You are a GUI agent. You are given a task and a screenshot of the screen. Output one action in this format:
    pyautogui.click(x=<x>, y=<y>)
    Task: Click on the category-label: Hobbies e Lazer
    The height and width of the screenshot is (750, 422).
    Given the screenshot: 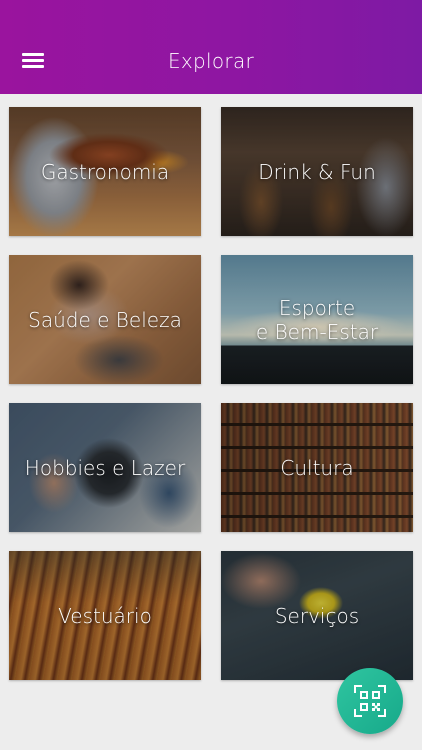 What is the action you would take?
    pyautogui.click(x=105, y=467)
    